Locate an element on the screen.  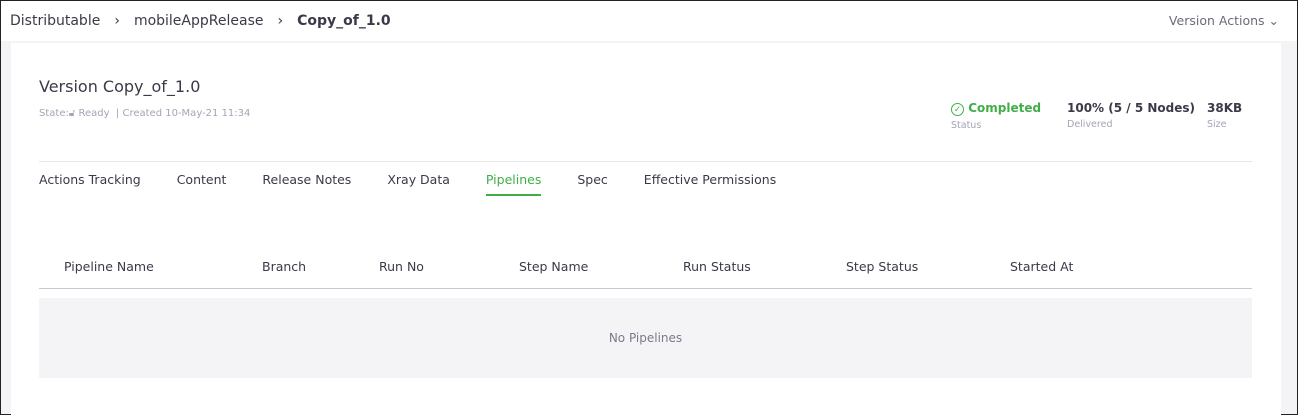
check-circle-icon: ✓ is located at coordinates (957, 109).